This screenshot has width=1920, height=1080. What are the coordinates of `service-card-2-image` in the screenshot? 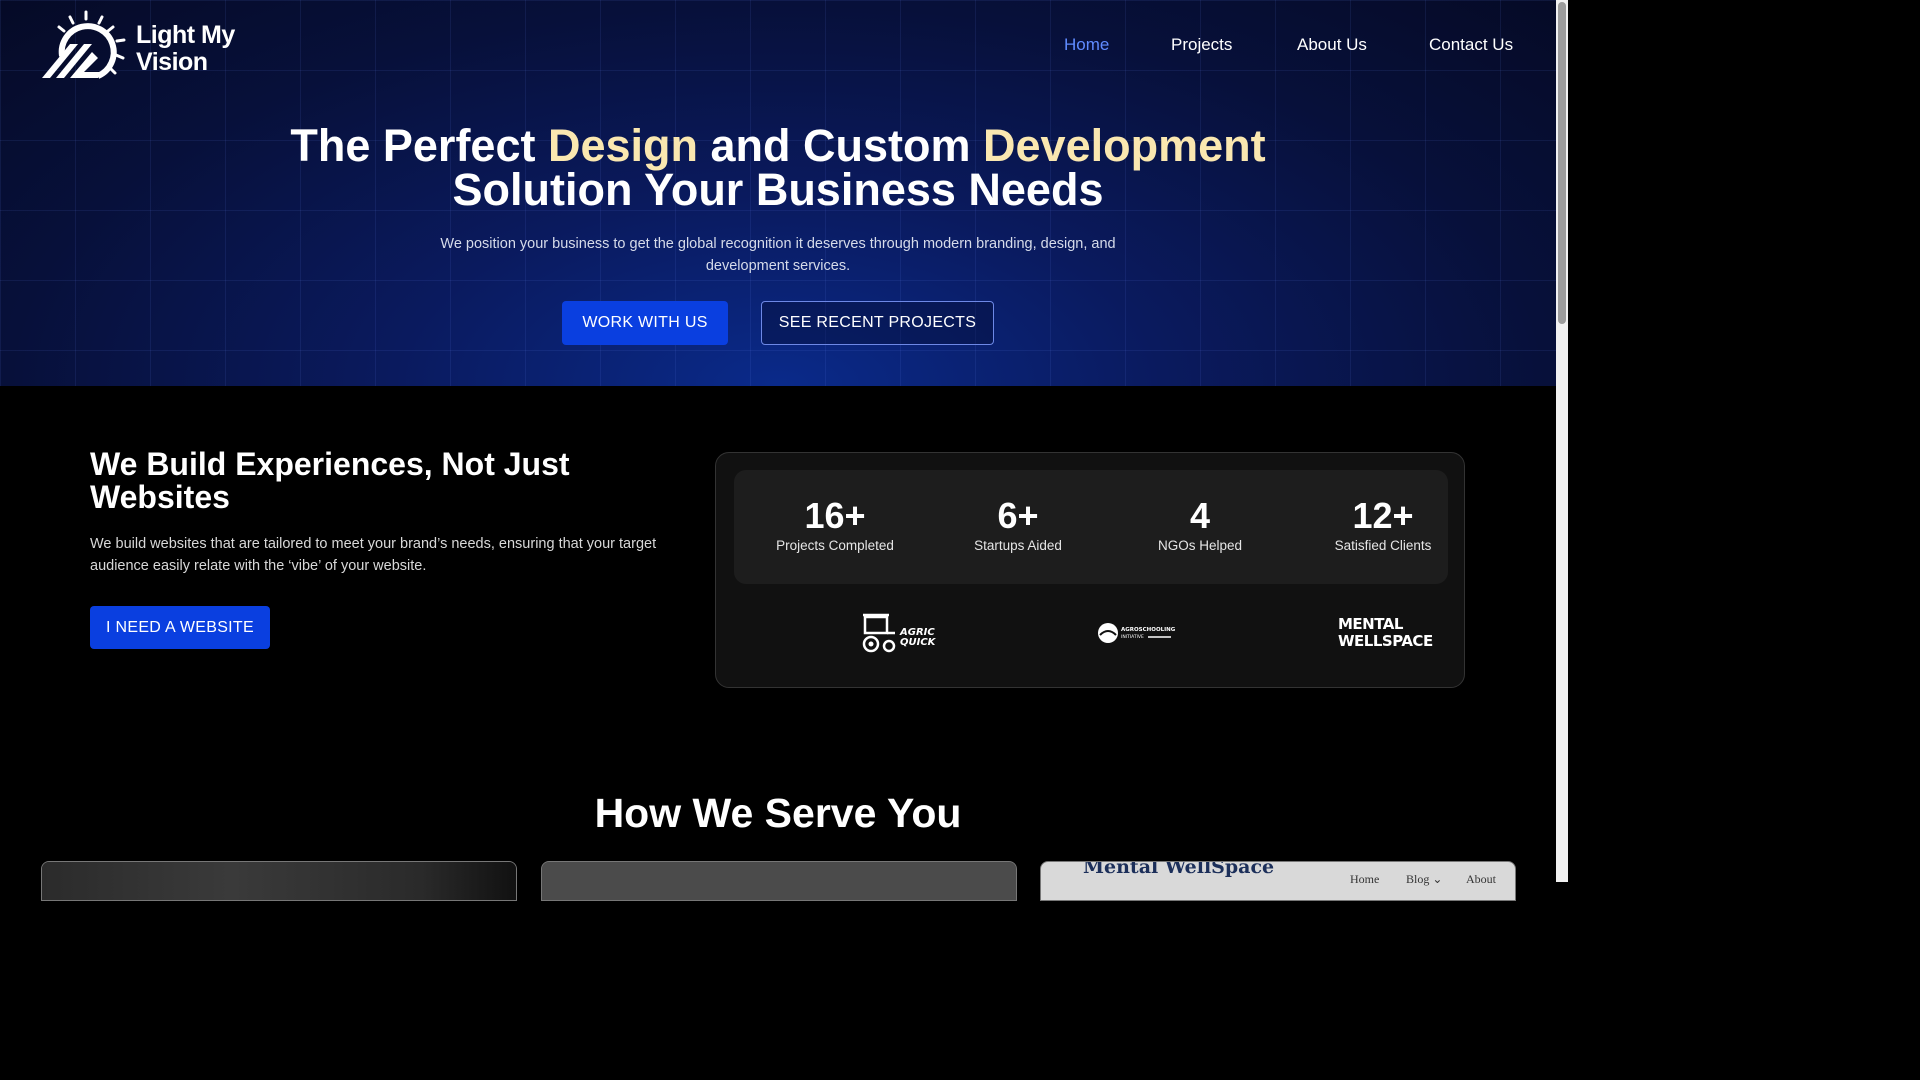 It's located at (779, 881).